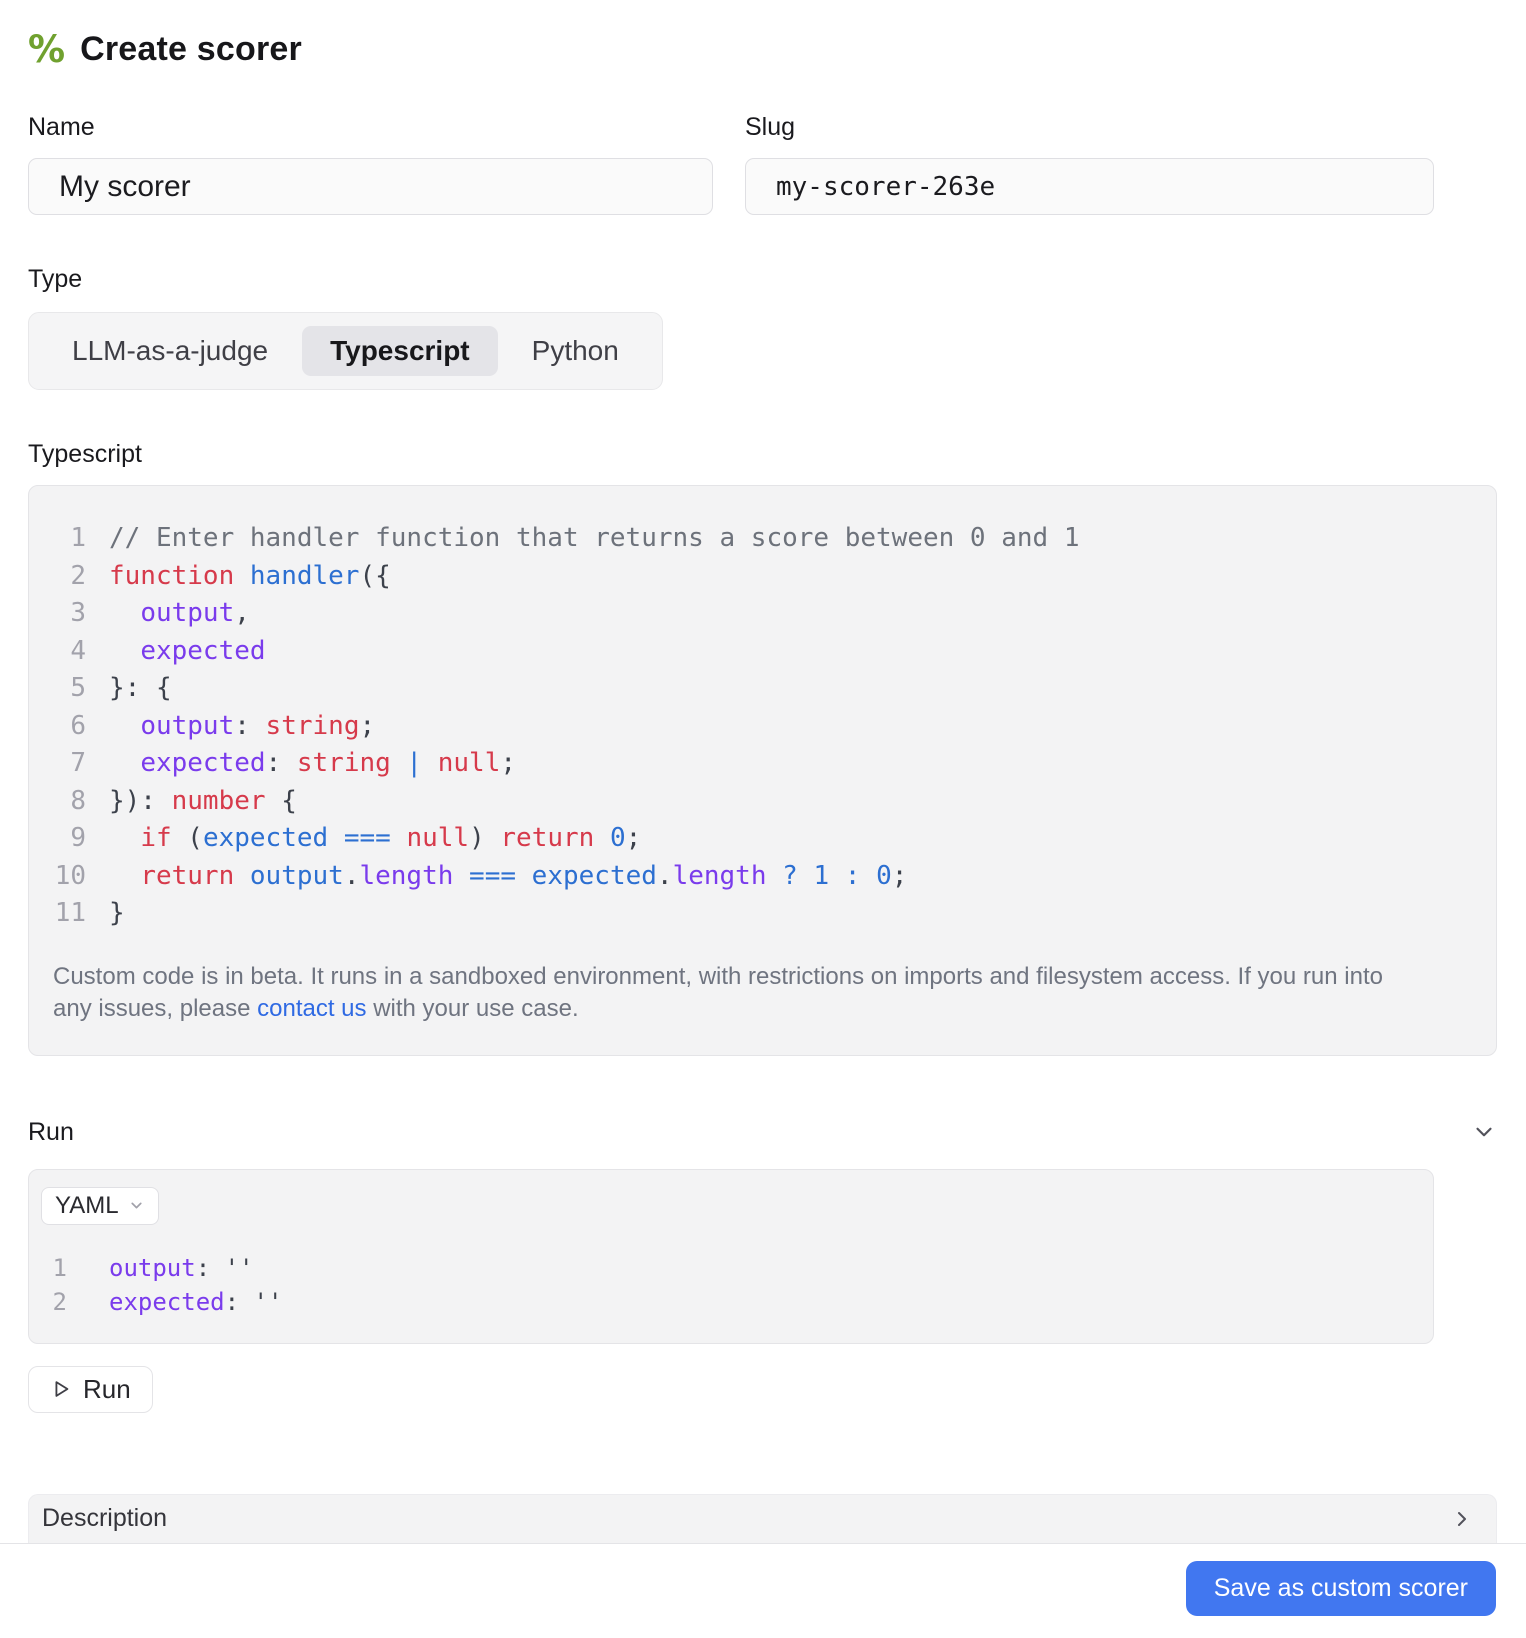 The height and width of the screenshot is (1638, 1526). What do you see at coordinates (414, 763) in the screenshot?
I see `code-token-op: |` at bounding box center [414, 763].